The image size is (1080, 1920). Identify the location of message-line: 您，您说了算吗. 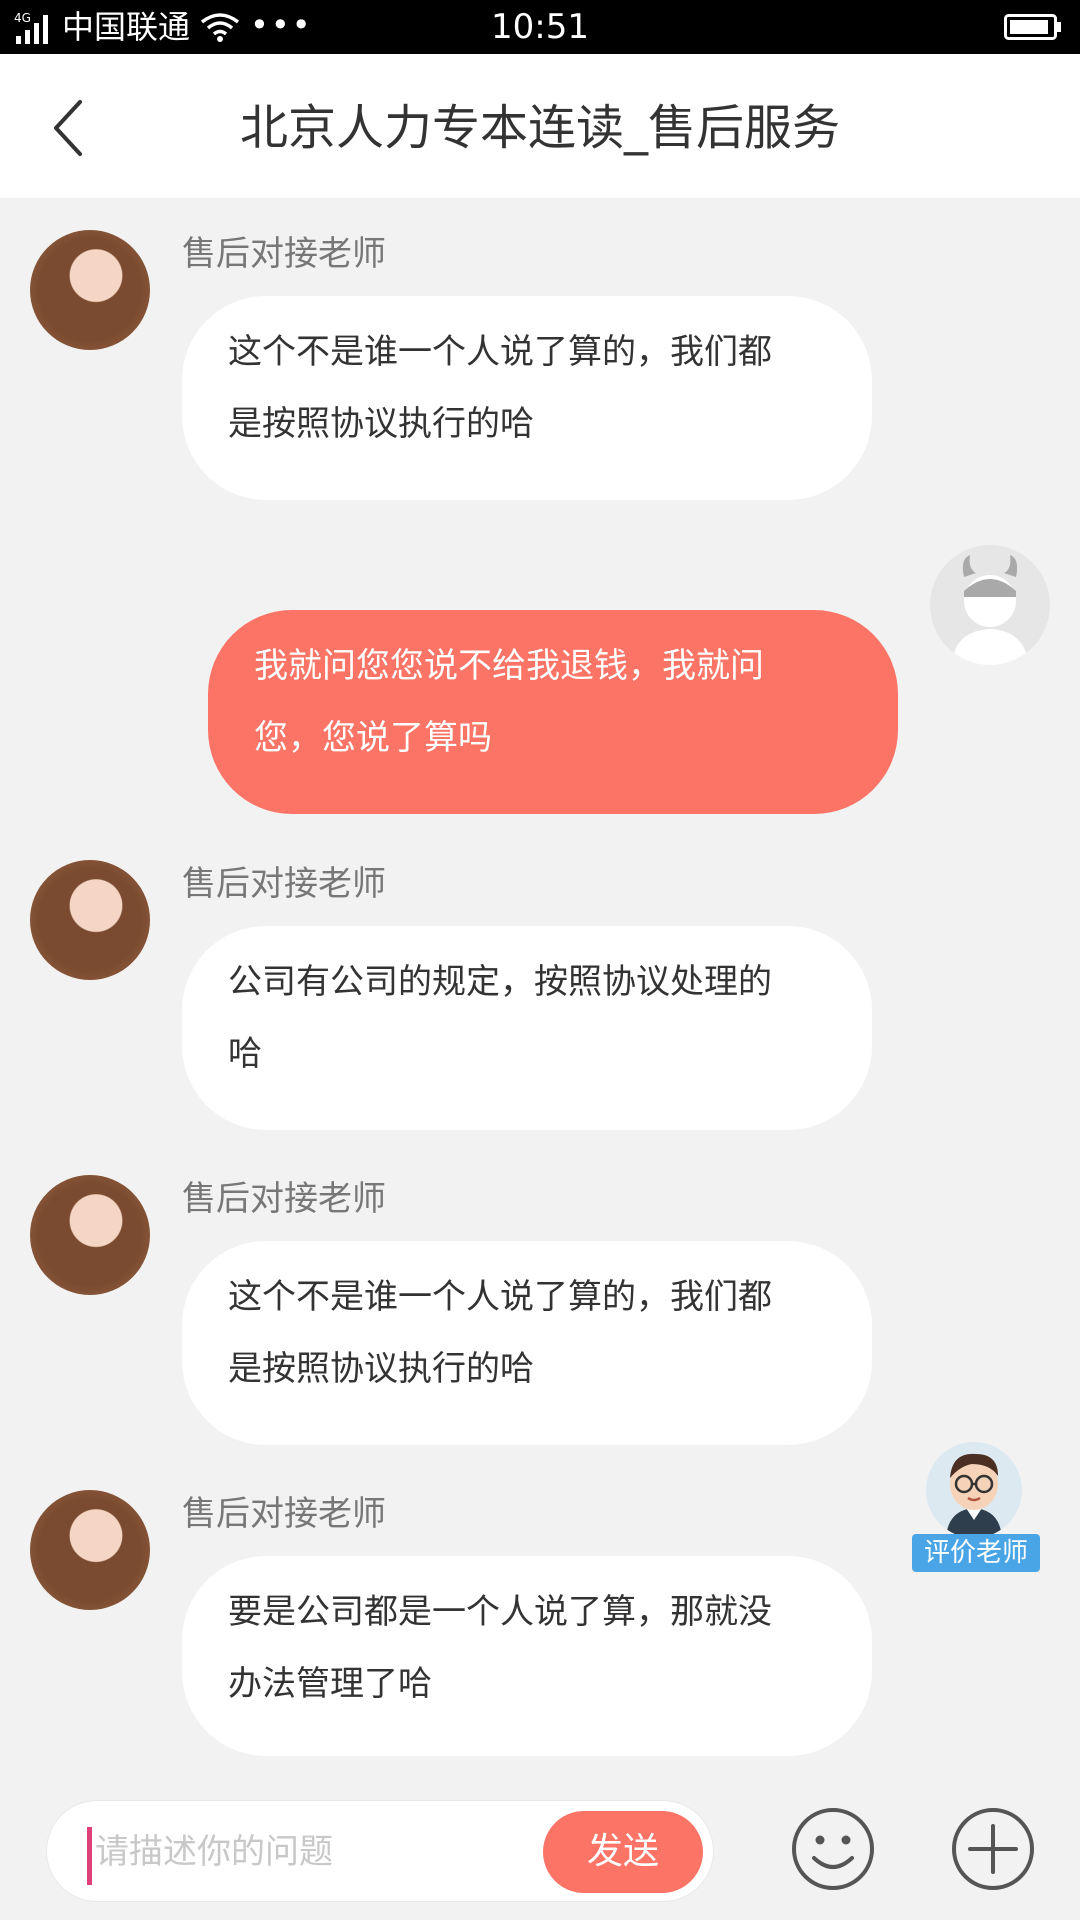
(373, 738).